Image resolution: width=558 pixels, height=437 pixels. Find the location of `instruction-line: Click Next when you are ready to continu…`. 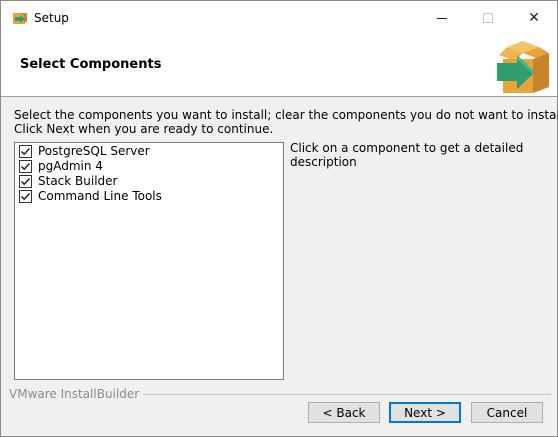

instruction-line: Click Next when you are ready to continu… is located at coordinates (144, 129).